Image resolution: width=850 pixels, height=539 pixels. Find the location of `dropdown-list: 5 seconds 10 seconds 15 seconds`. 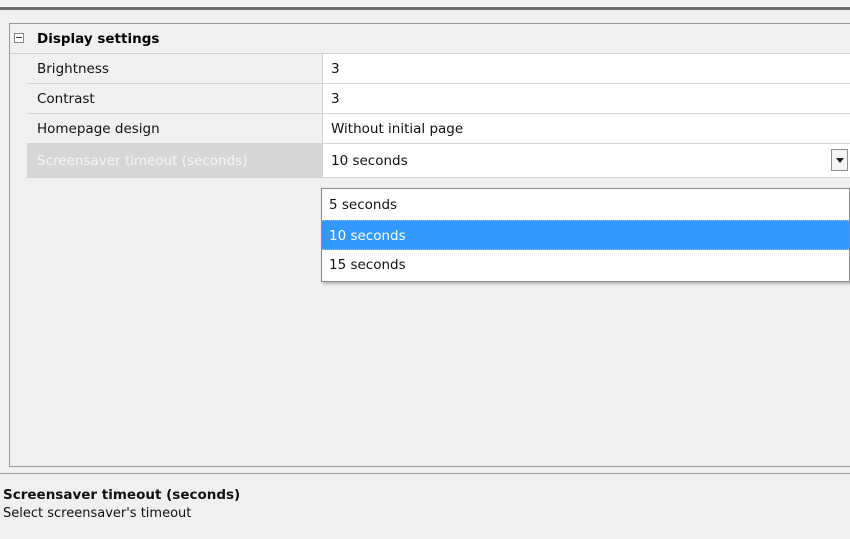

dropdown-list: 5 seconds 10 seconds 15 seconds is located at coordinates (585, 235).